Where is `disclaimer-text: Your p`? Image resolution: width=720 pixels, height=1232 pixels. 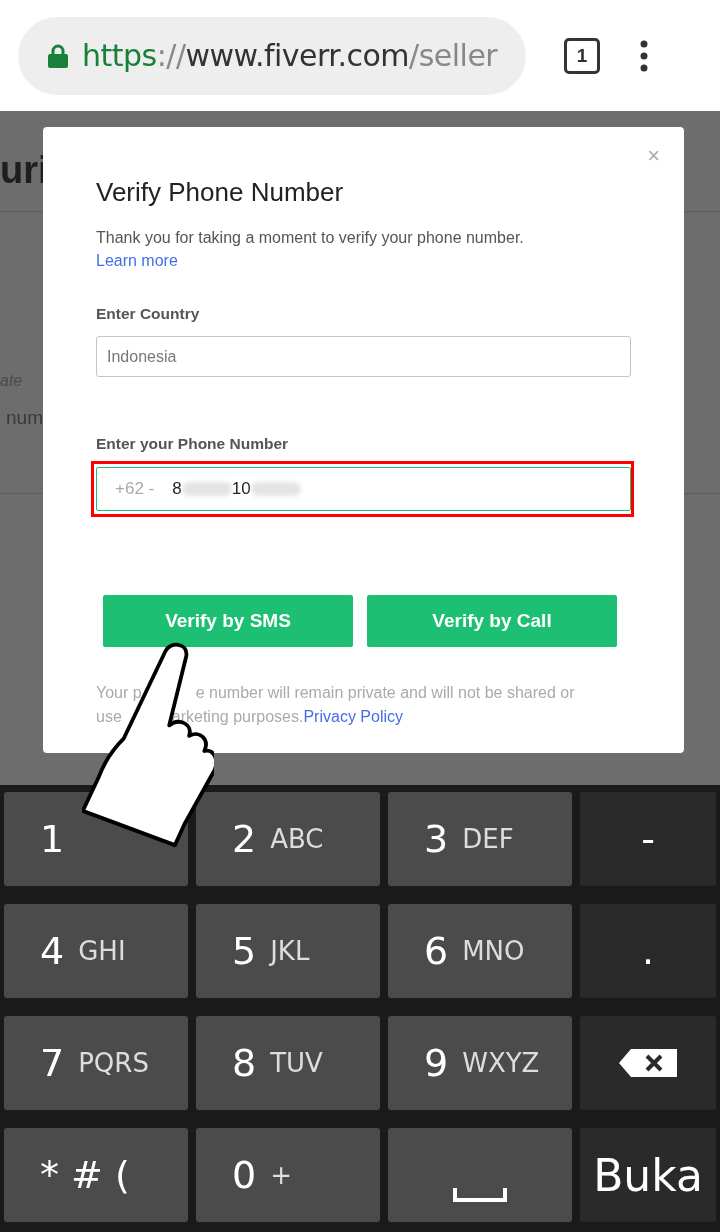 disclaimer-text: Your p is located at coordinates (119, 693).